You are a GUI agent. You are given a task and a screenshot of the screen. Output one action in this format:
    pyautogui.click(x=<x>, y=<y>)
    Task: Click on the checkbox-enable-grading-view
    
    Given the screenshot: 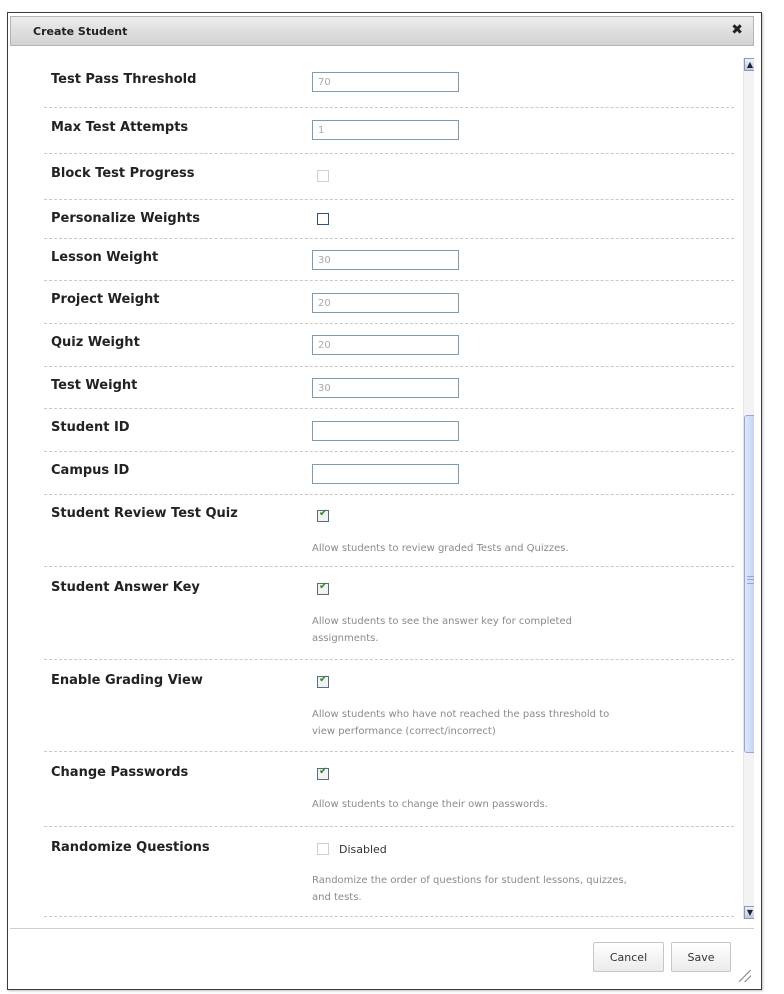 What is the action you would take?
    pyautogui.click(x=323, y=681)
    